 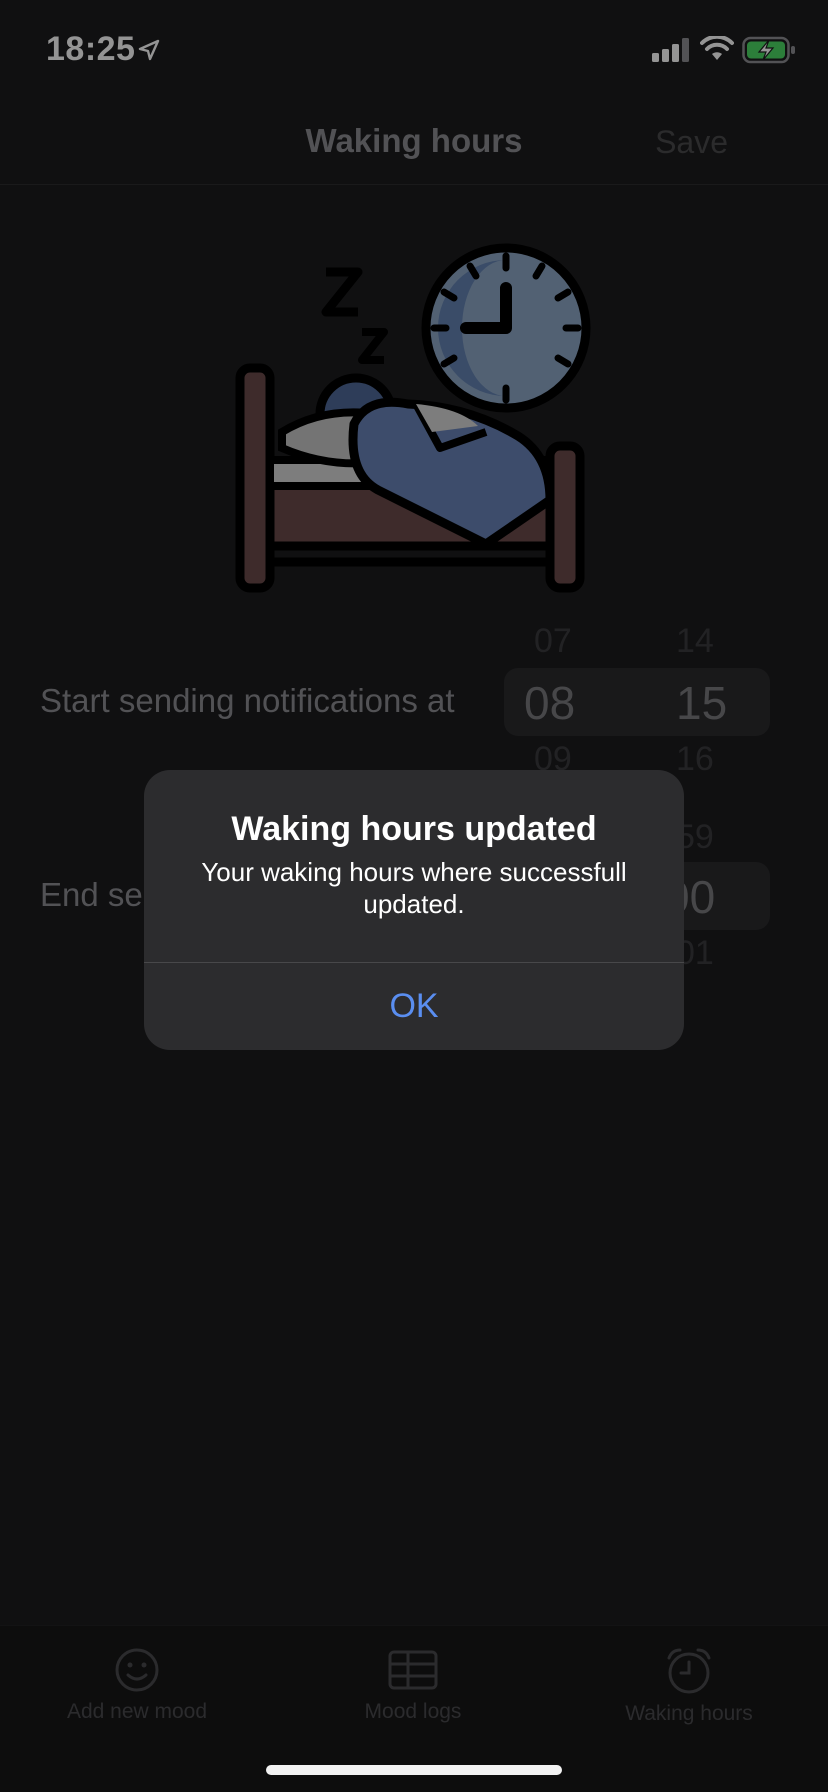 I want to click on home-indicator, so click(x=414, y=1770).